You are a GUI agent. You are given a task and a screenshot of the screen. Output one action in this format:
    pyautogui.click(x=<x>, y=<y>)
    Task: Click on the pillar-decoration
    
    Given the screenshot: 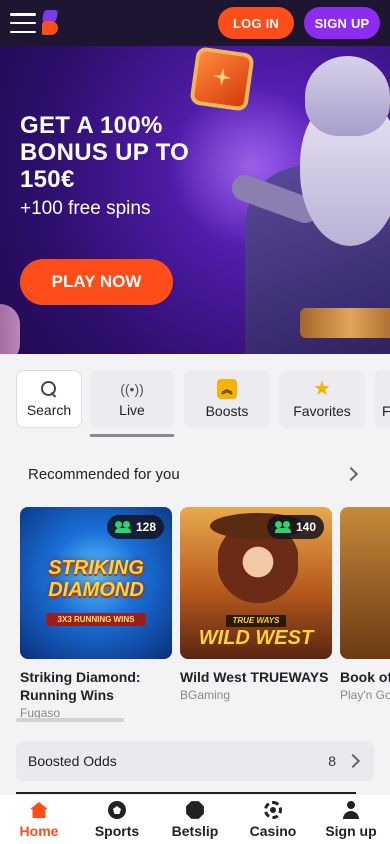 What is the action you would take?
    pyautogui.click(x=10, y=329)
    